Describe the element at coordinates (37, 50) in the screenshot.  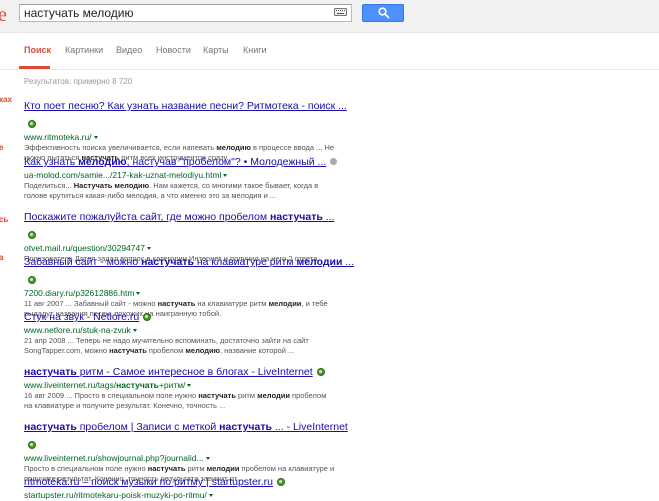
I see `tab-search: Поиск` at that location.